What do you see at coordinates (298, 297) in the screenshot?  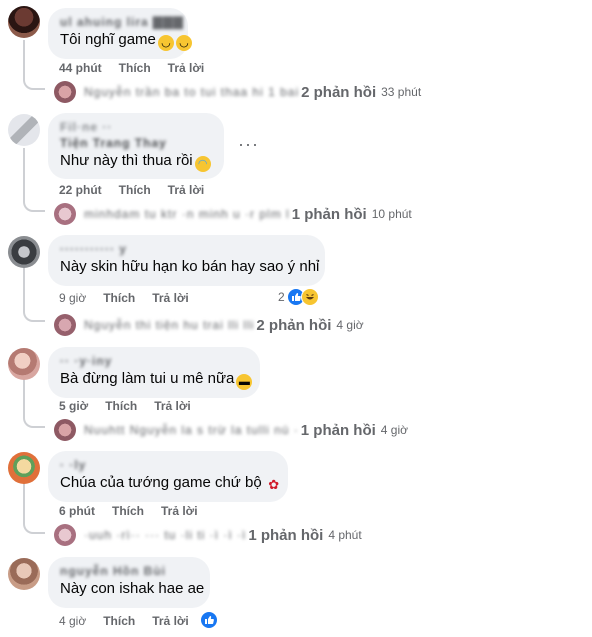 I see `reaction-summary: 2` at bounding box center [298, 297].